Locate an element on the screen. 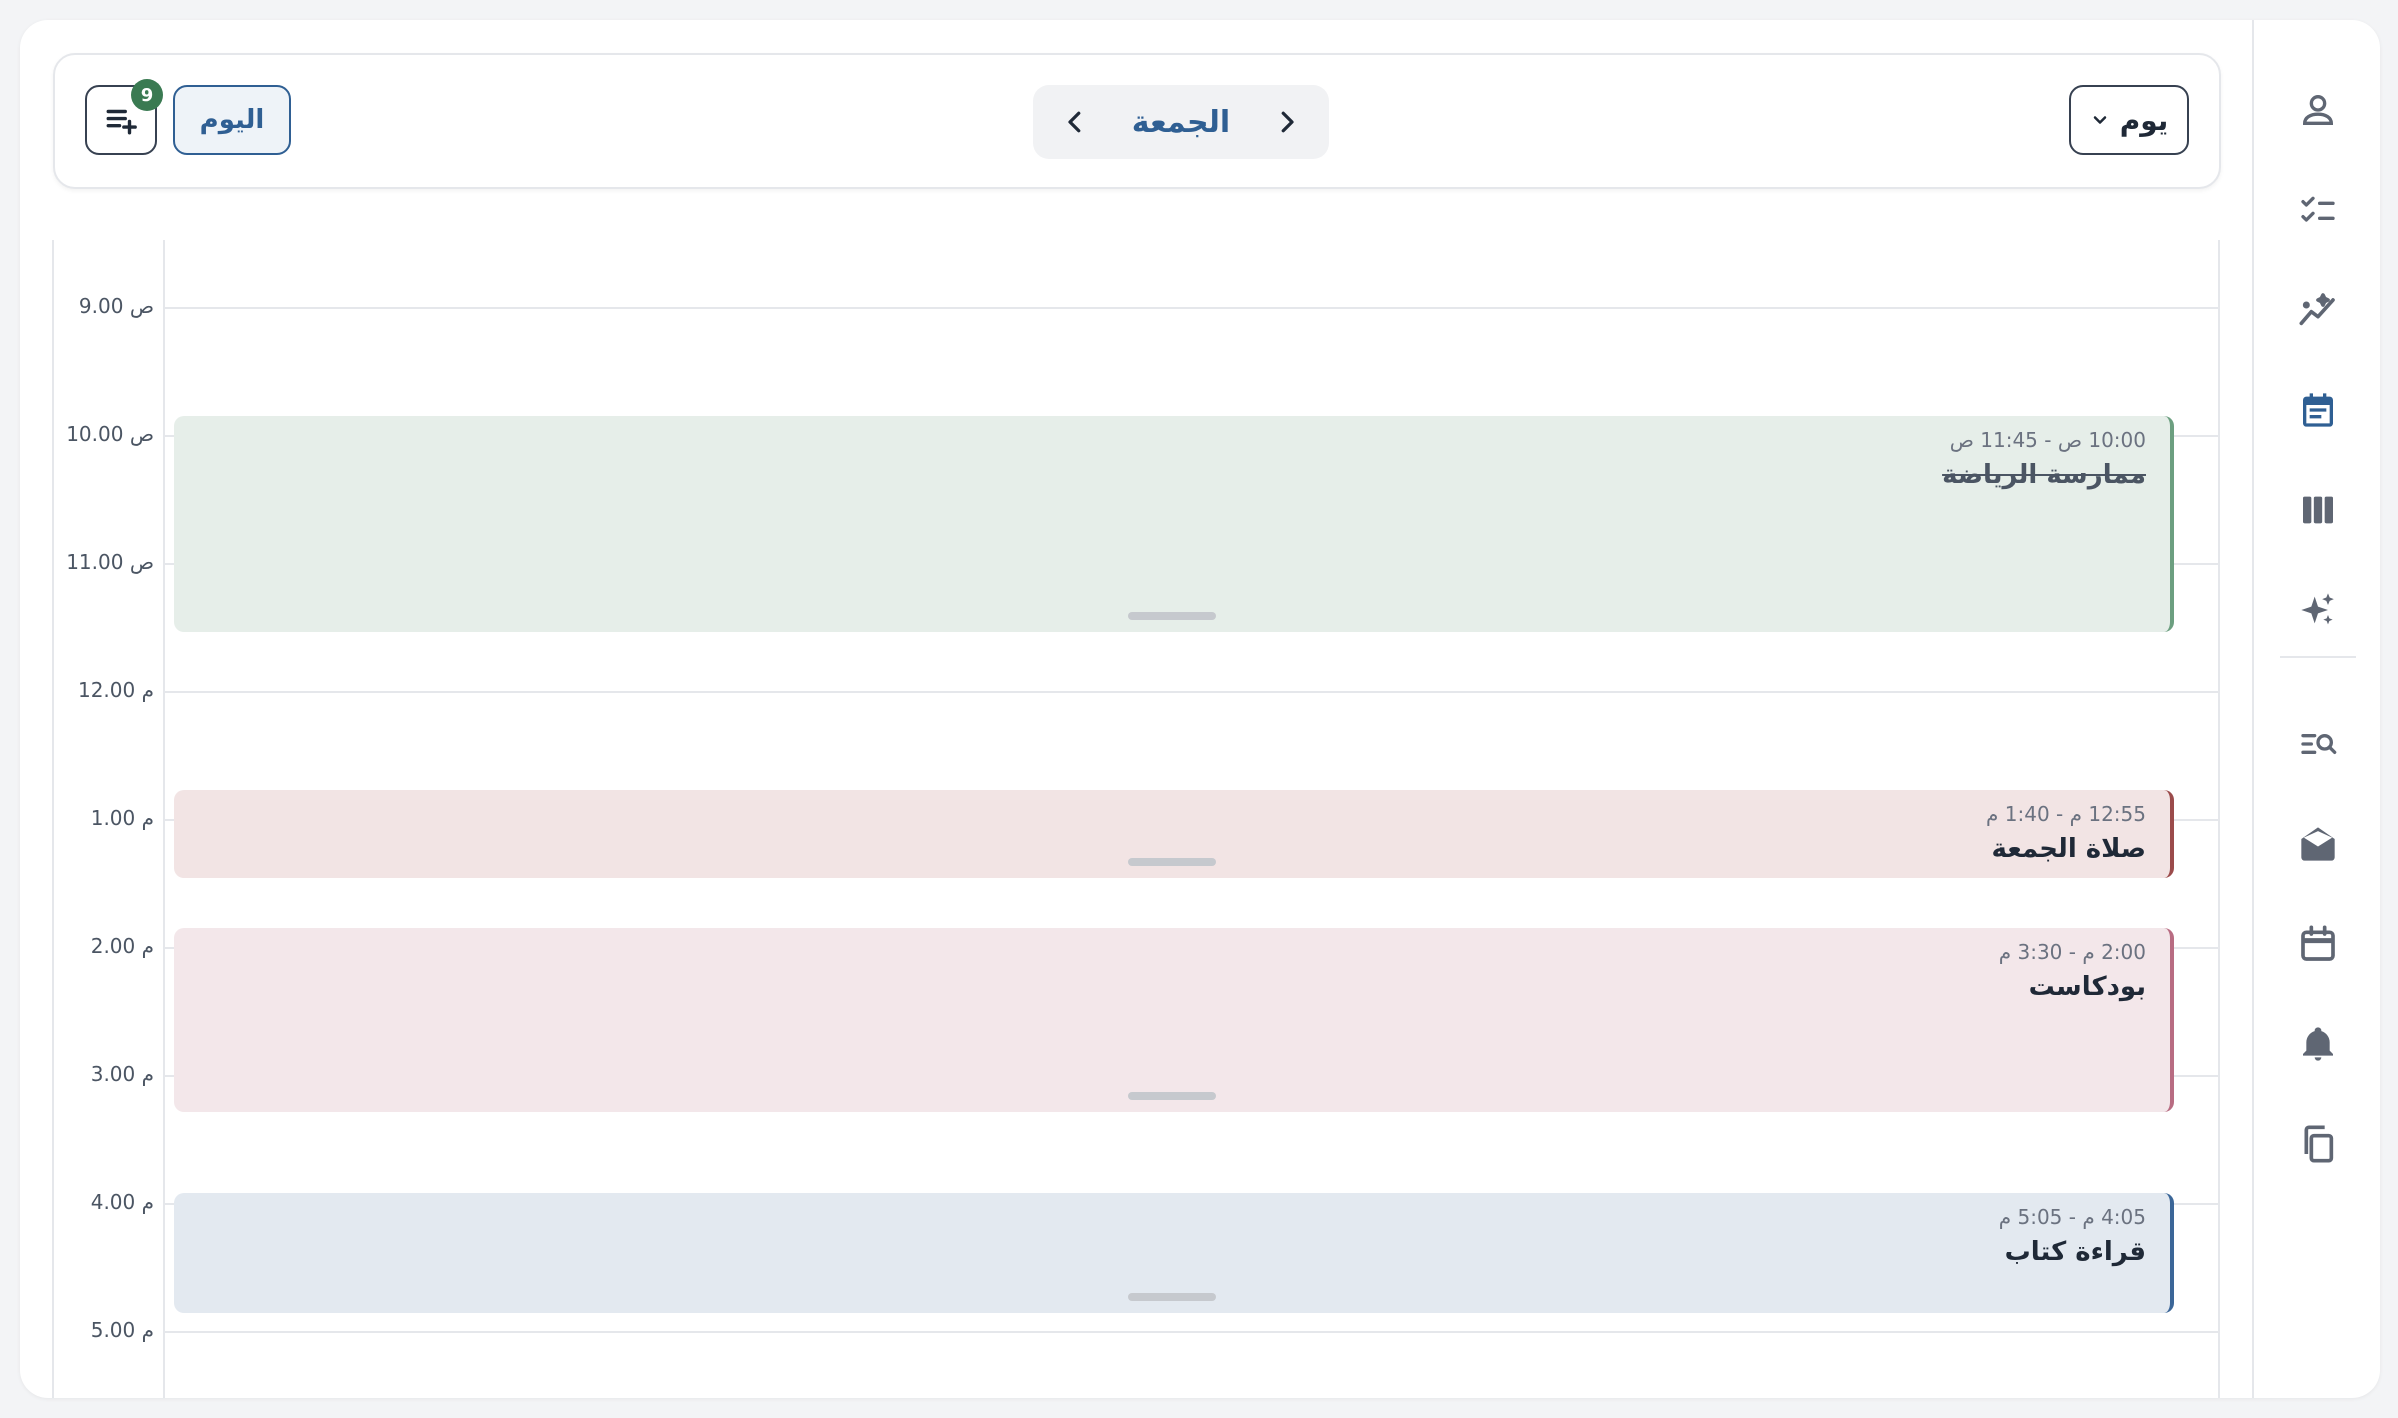  view-mode-select: يوم is located at coordinates (2129, 120).